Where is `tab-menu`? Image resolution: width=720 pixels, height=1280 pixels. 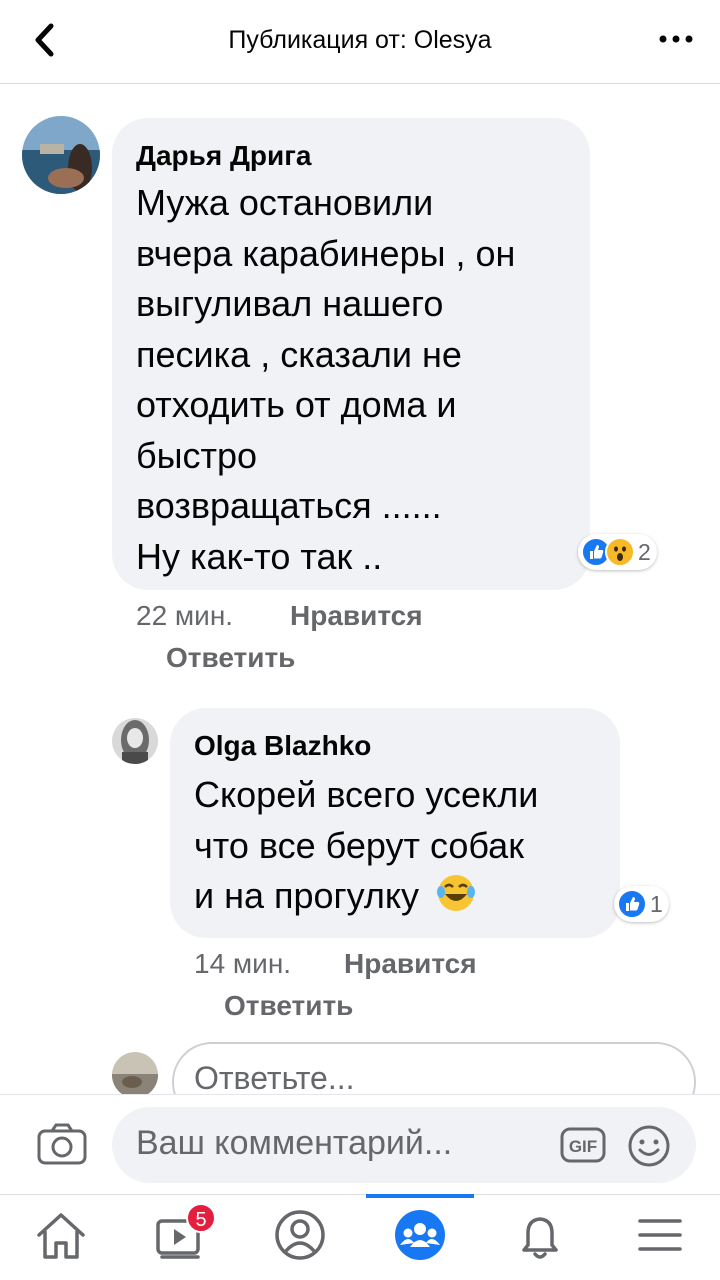
tab-menu is located at coordinates (660, 1235).